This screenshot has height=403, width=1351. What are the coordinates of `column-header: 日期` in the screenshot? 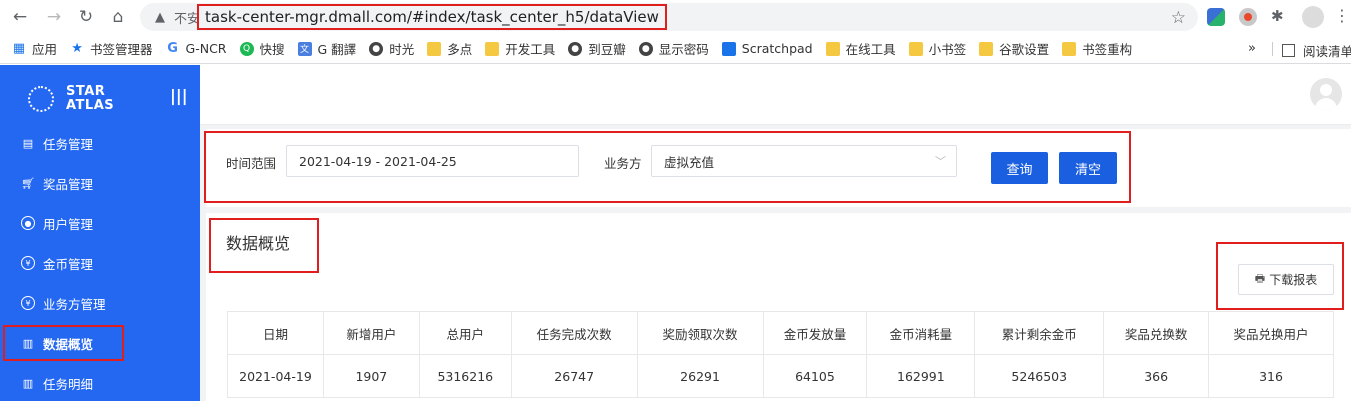 It's located at (275, 333).